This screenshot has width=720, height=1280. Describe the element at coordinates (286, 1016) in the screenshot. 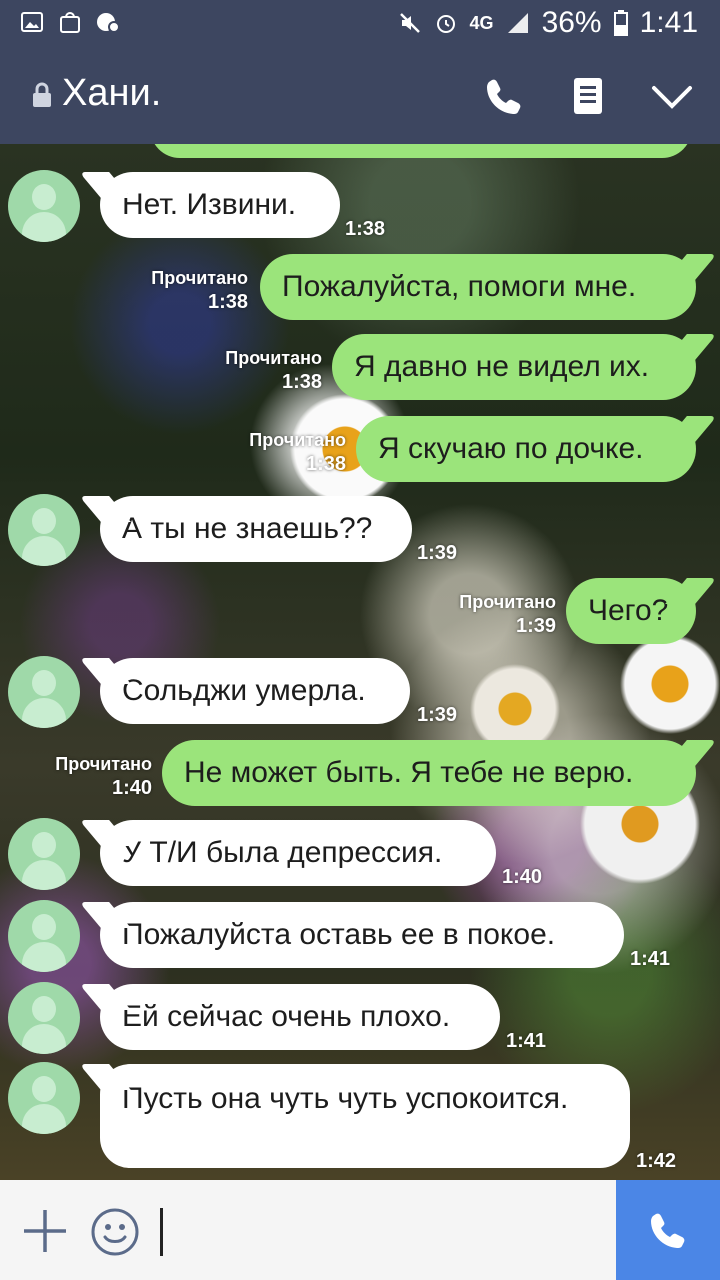

I see `message-text: Ей сейчас очень плохо.` at that location.